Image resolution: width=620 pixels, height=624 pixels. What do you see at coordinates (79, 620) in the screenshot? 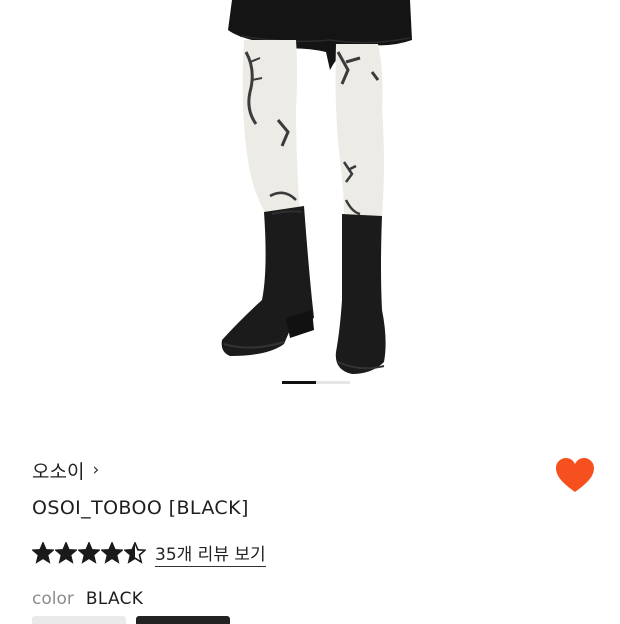
I see `color-swatch` at bounding box center [79, 620].